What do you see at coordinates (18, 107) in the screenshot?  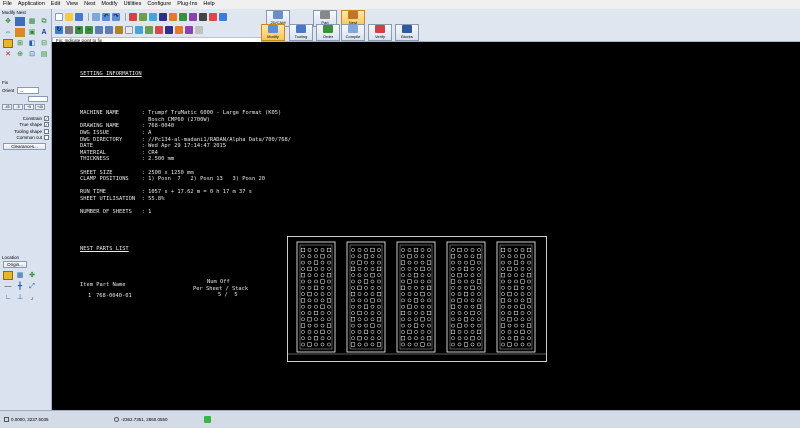 I see `offset-minus-5-button: -5` at bounding box center [18, 107].